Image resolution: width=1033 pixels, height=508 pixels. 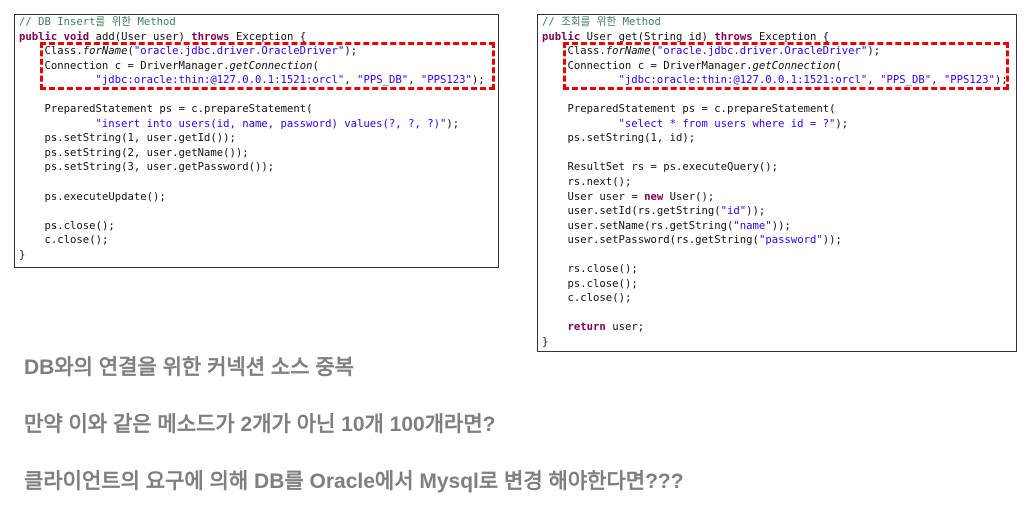 What do you see at coordinates (673, 167) in the screenshot?
I see `code-line: ResultSet rs = ps.executeQuery();` at bounding box center [673, 167].